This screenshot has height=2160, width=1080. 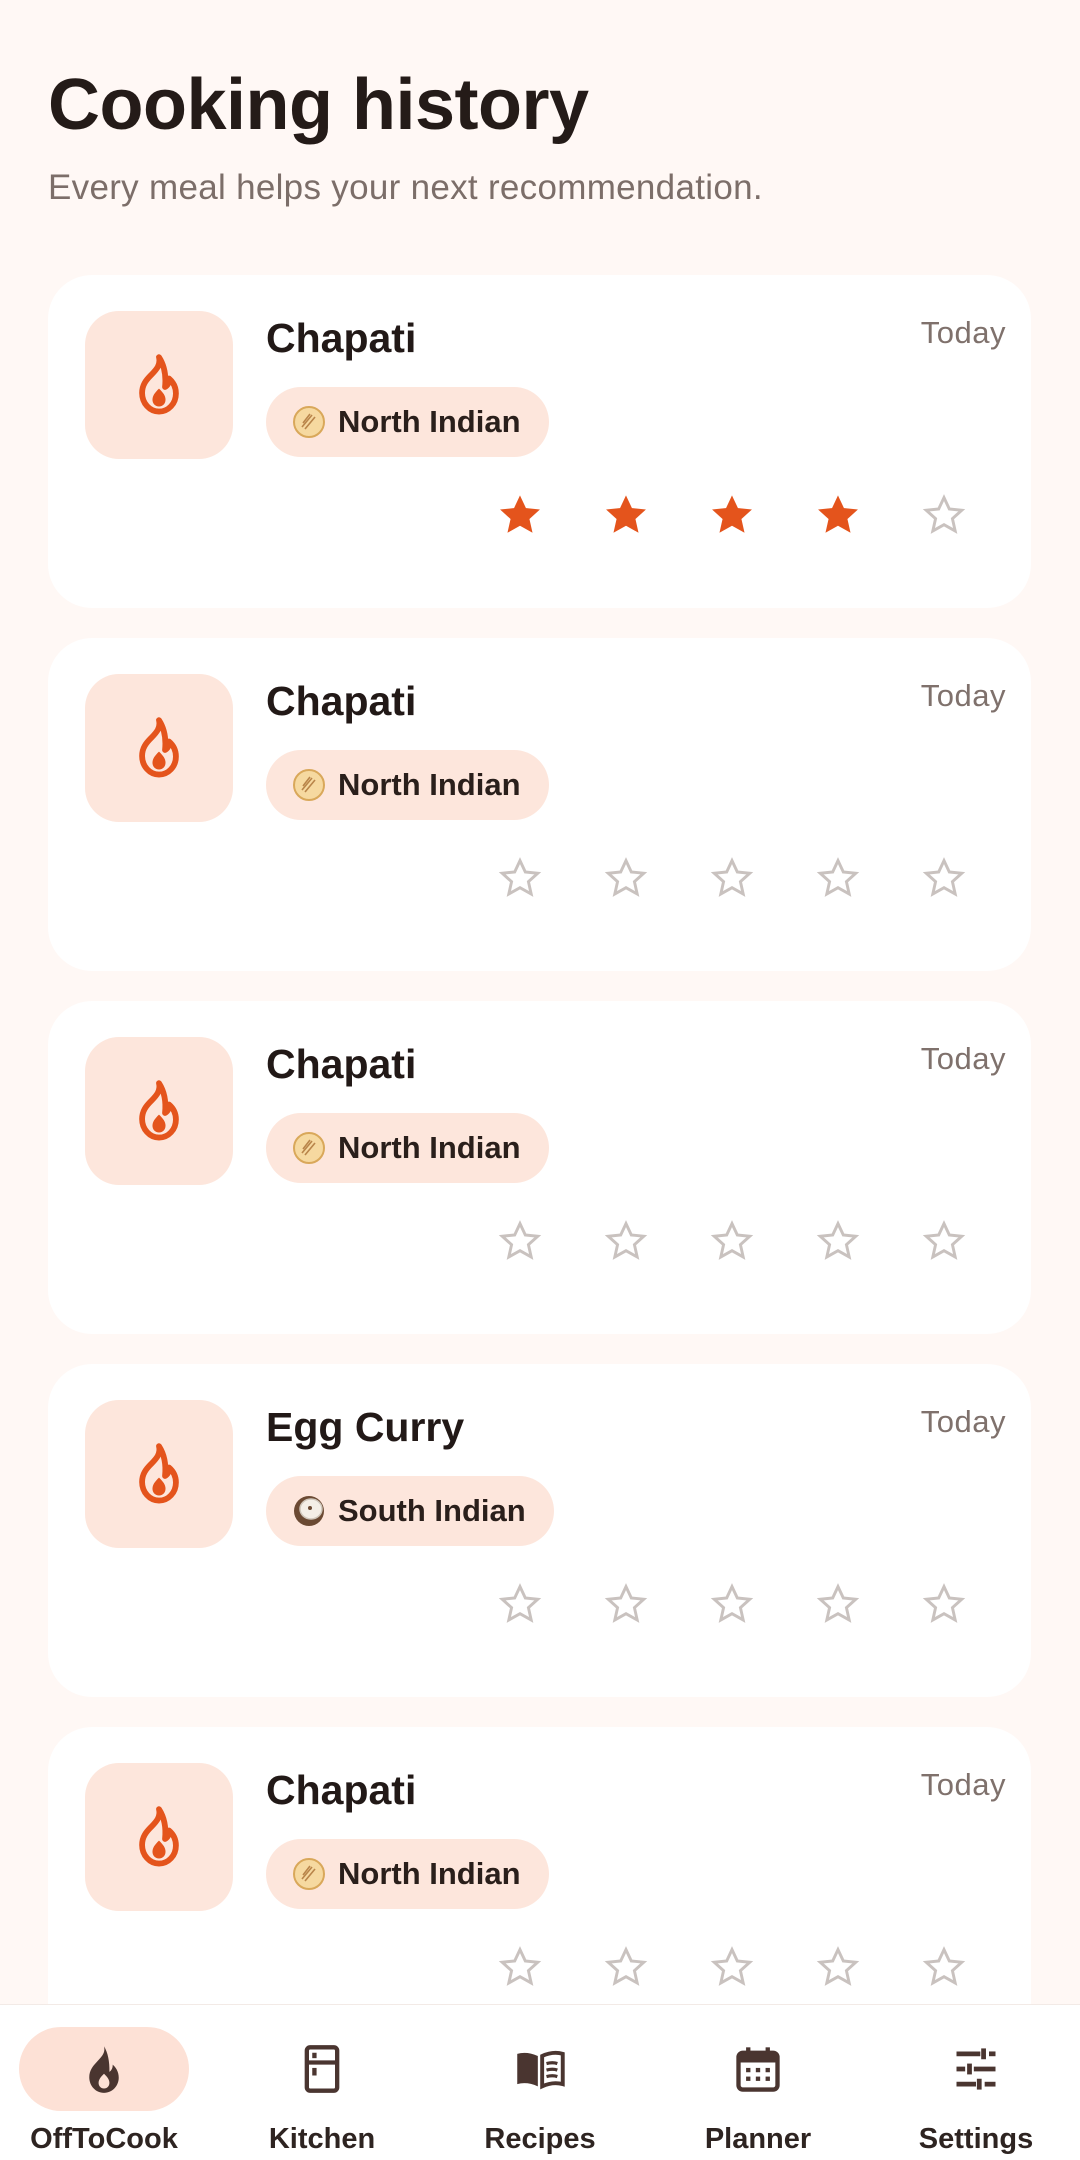 I want to click on cuisine-label: South Indian, so click(x=432, y=1510).